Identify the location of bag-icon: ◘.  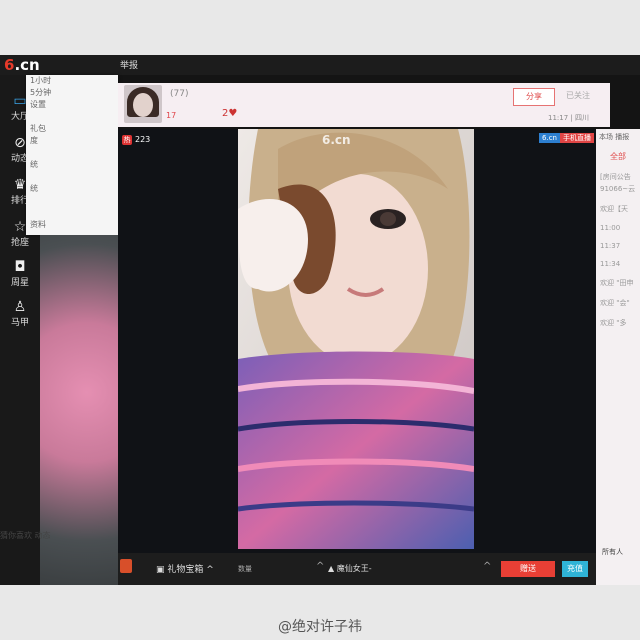
(20, 267).